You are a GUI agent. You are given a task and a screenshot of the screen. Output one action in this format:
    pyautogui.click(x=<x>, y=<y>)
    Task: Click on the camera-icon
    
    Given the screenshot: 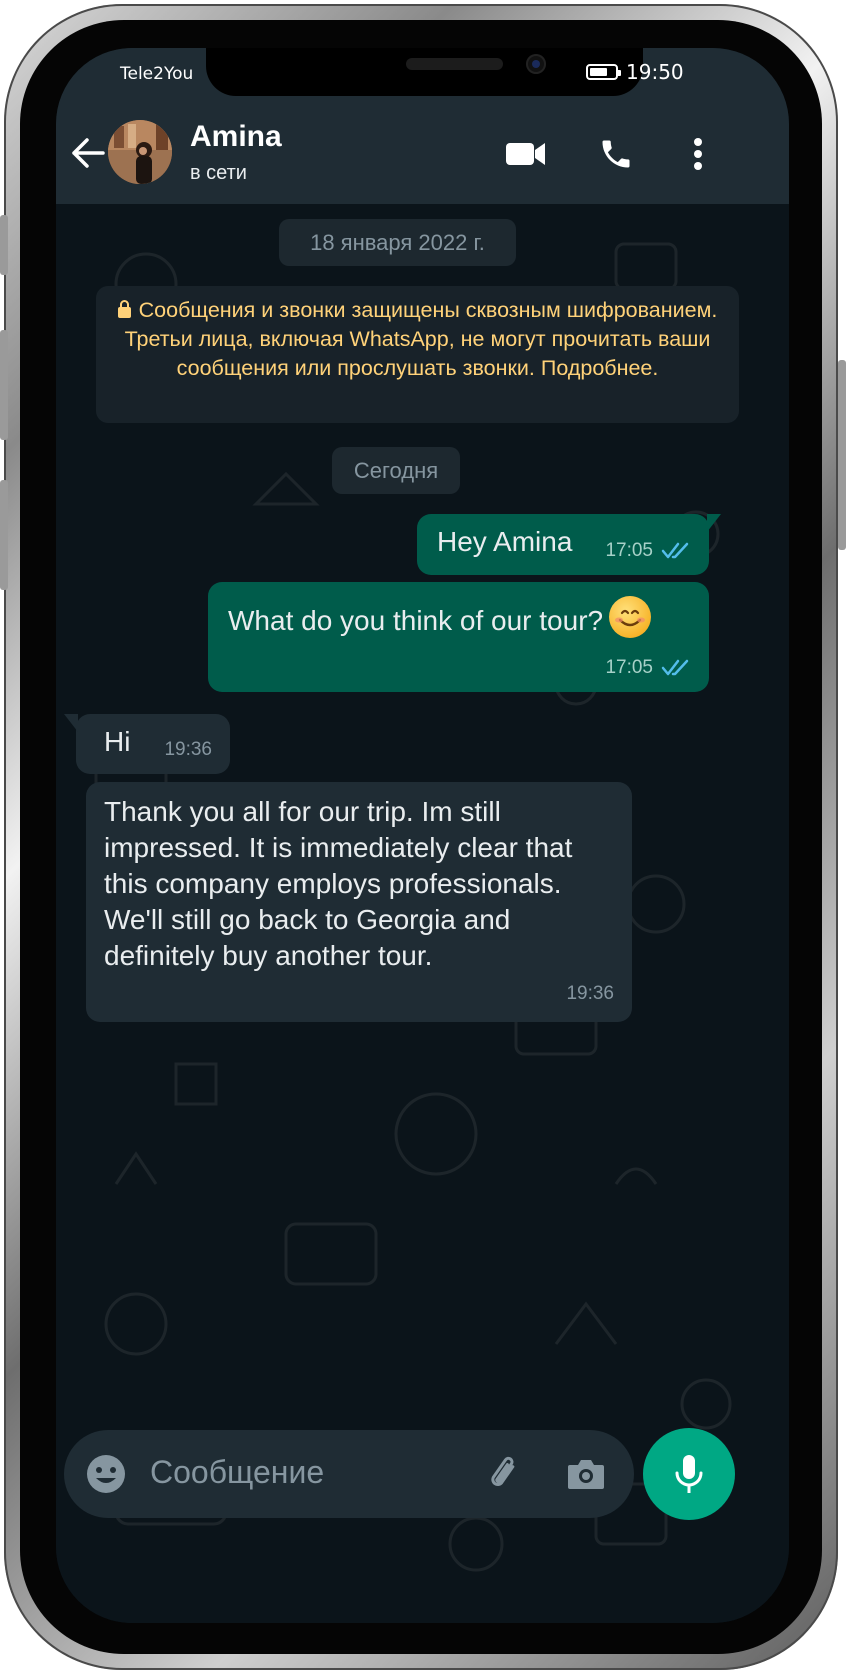 What is the action you would take?
    pyautogui.click(x=586, y=1474)
    